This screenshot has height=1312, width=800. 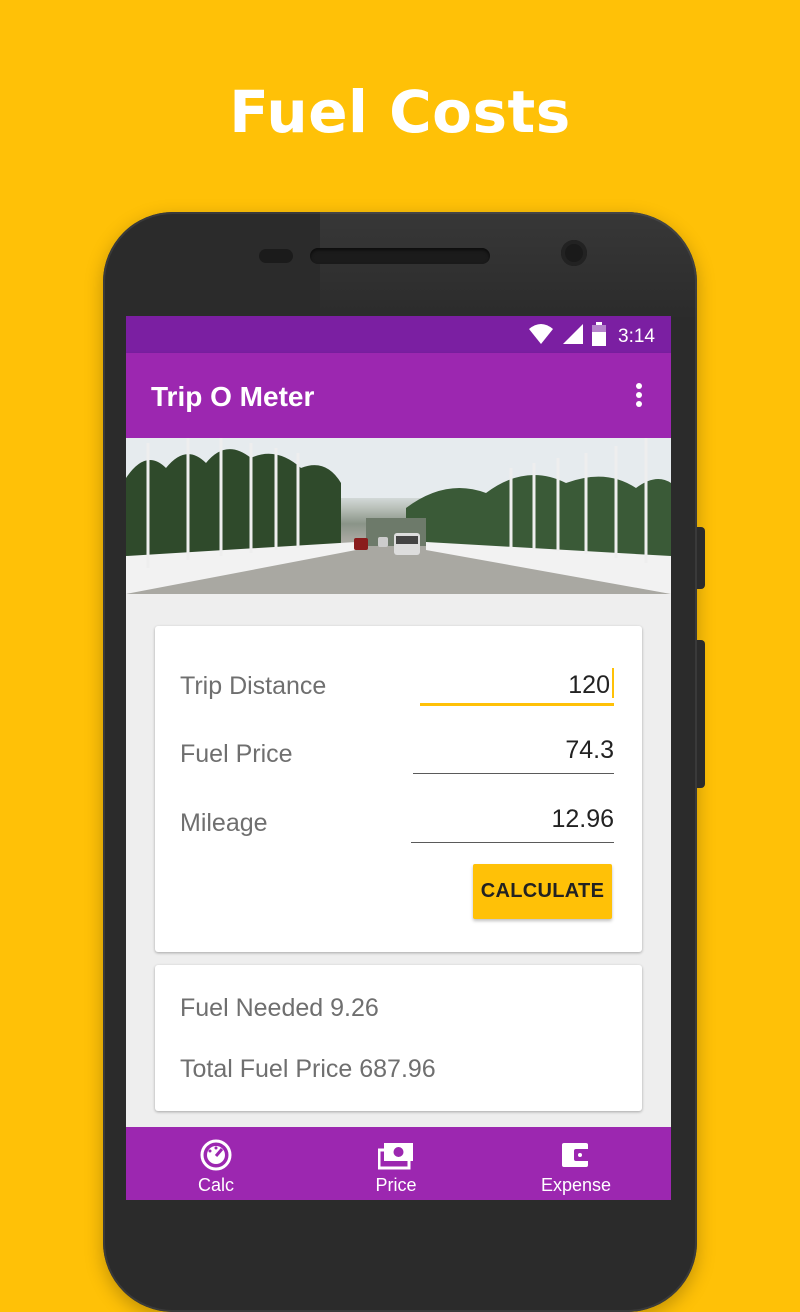 I want to click on nav-label-expense: Expense, so click(x=576, y=1185).